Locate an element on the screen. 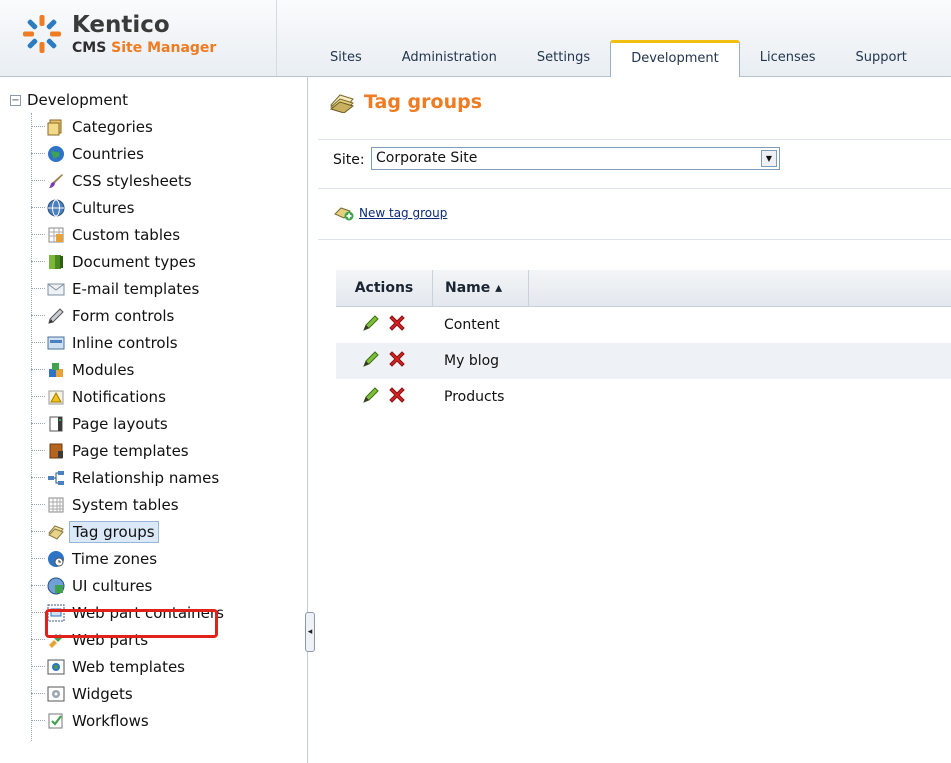 The width and height of the screenshot is (951, 763). tab-administration: Administration is located at coordinates (449, 58).